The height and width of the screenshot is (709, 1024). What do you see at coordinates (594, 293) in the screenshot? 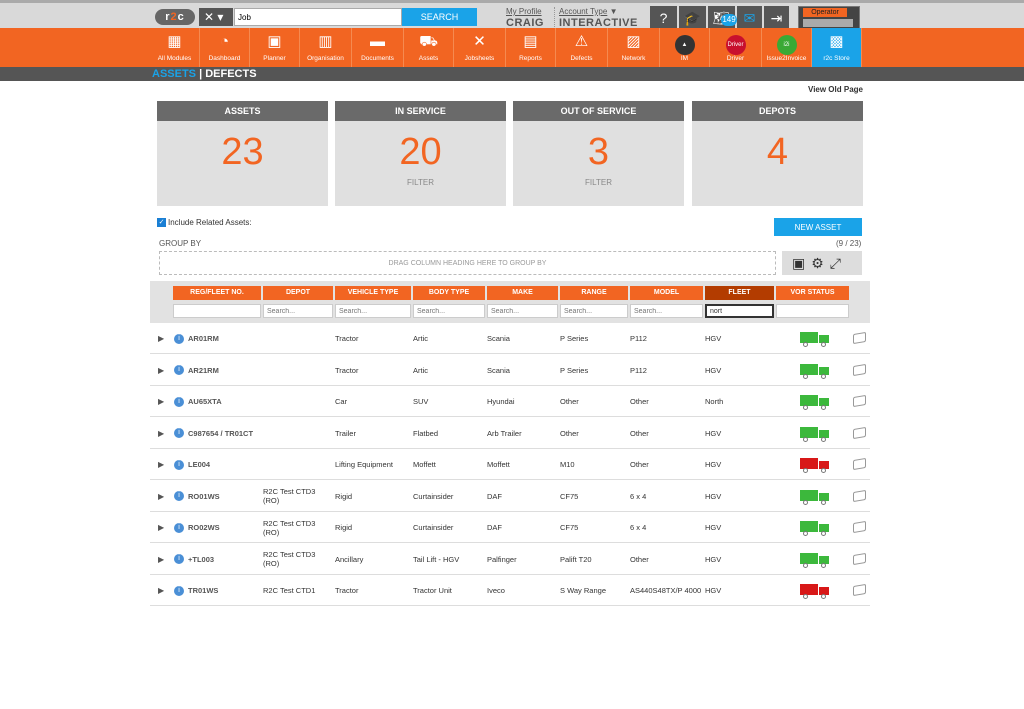
I see `col-range: RANGE` at bounding box center [594, 293].